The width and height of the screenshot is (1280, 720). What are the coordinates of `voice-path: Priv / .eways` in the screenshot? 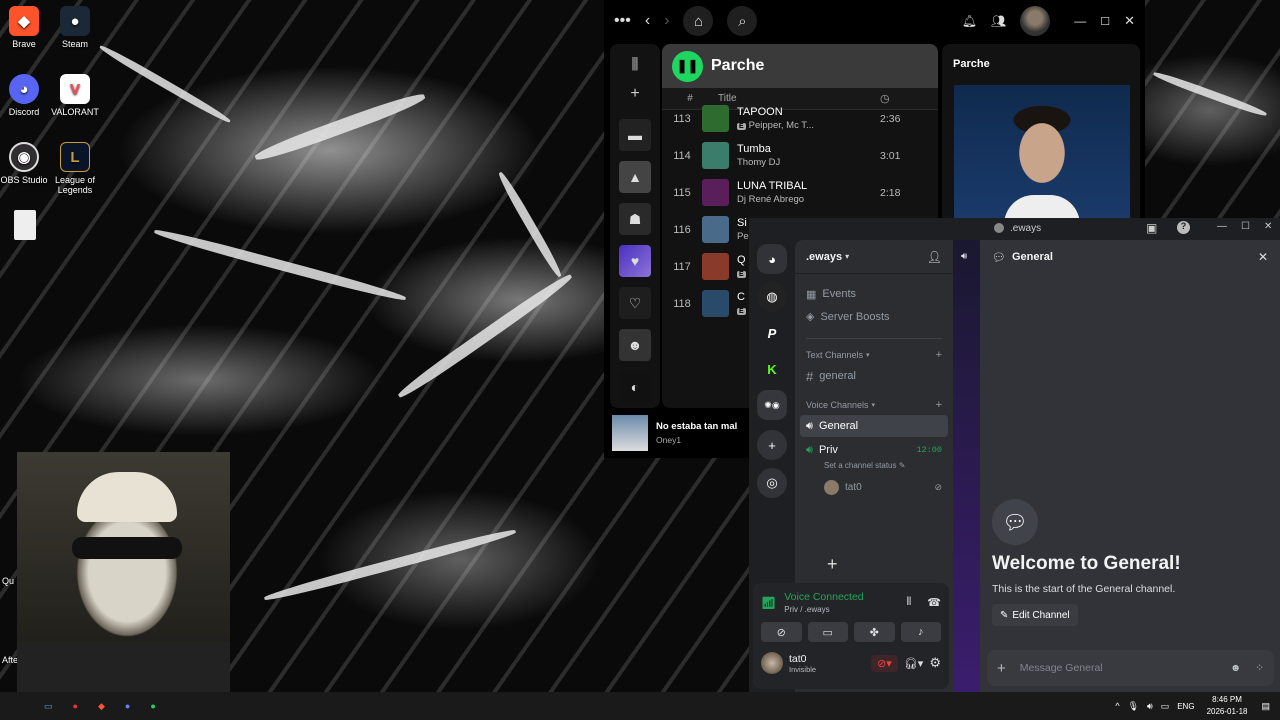 It's located at (823, 609).